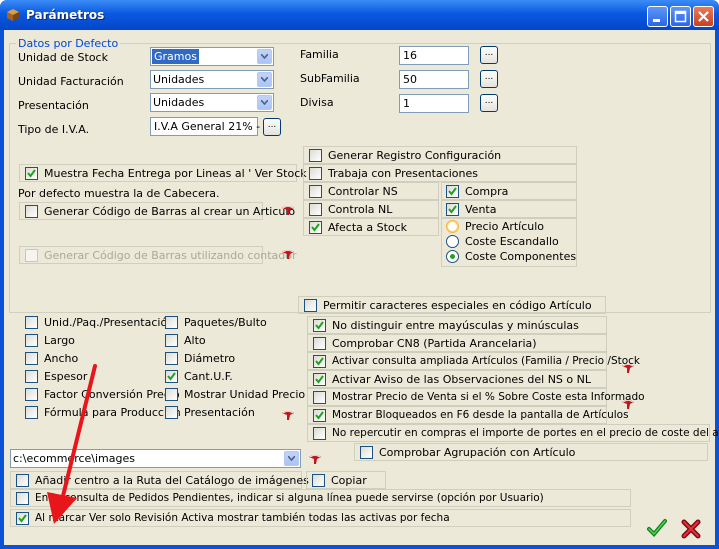  I want to click on muestra-fecha-checkbox, so click(31, 173).